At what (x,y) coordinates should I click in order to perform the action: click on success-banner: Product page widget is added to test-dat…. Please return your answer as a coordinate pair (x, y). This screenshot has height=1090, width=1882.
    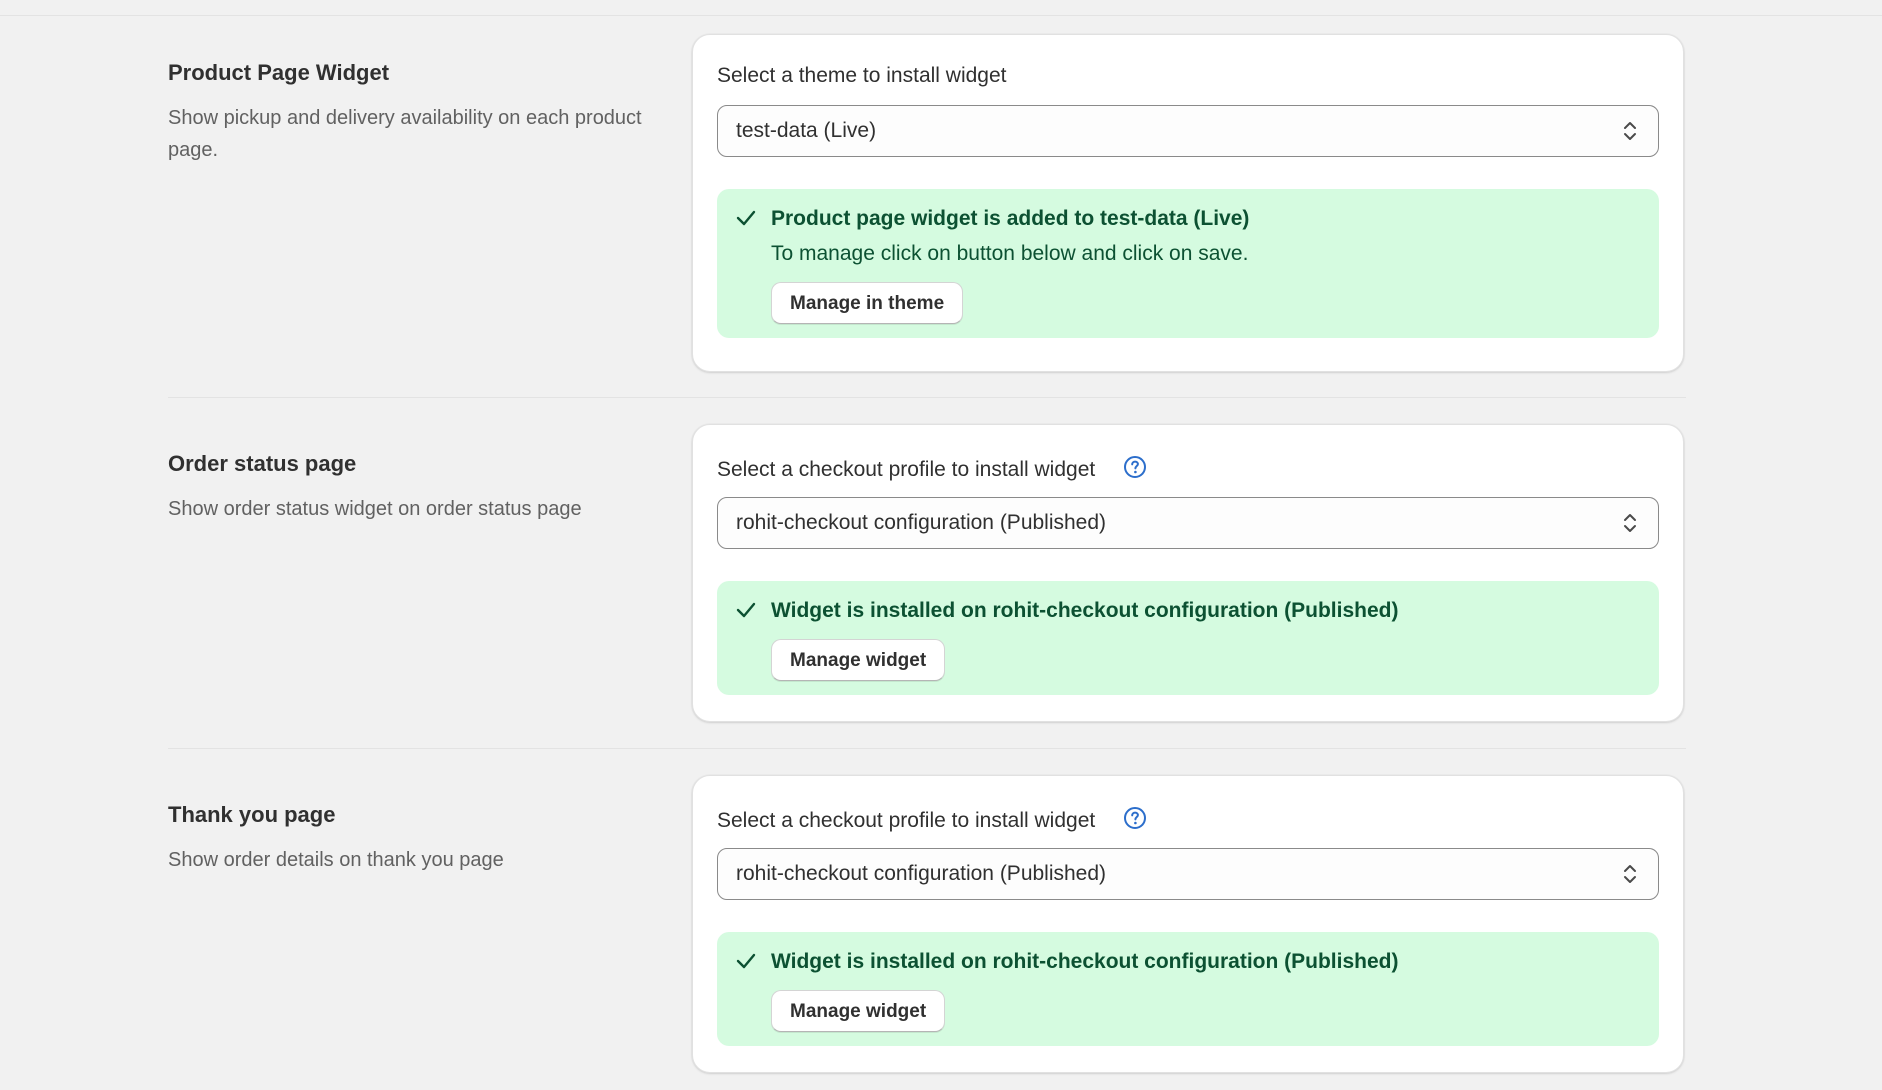
    Looking at the image, I should click on (1188, 263).